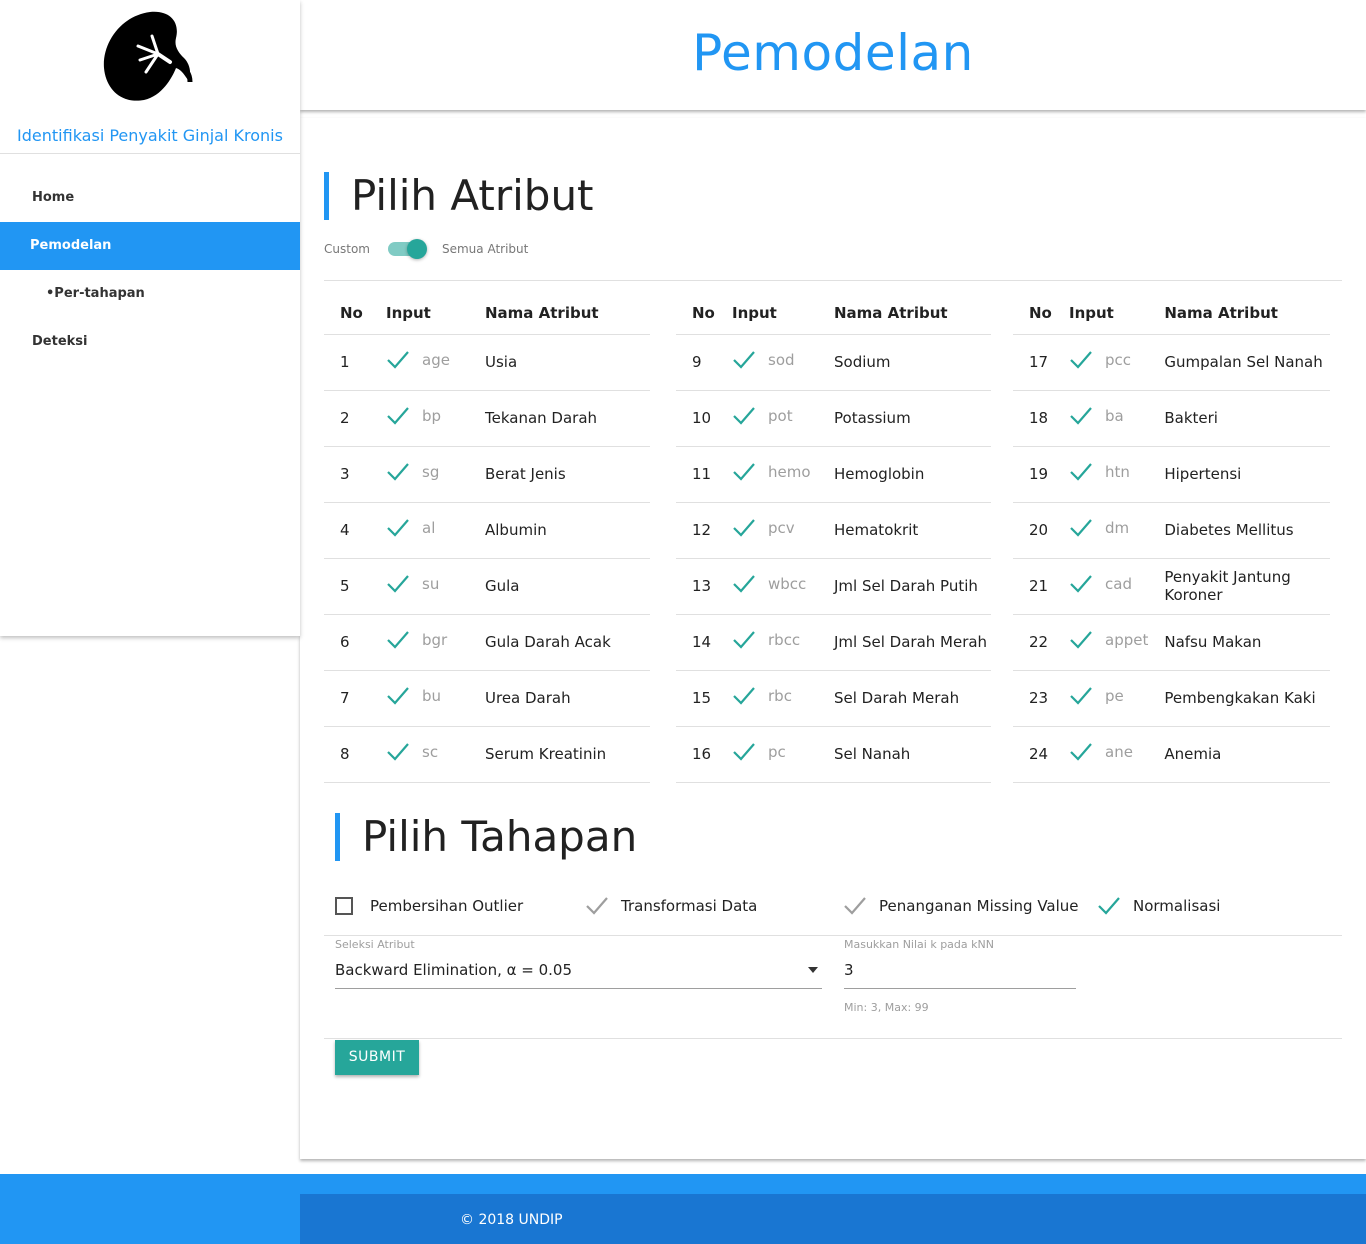 The width and height of the screenshot is (1366, 1244). I want to click on attr-name: Bakteri, so click(1239, 418).